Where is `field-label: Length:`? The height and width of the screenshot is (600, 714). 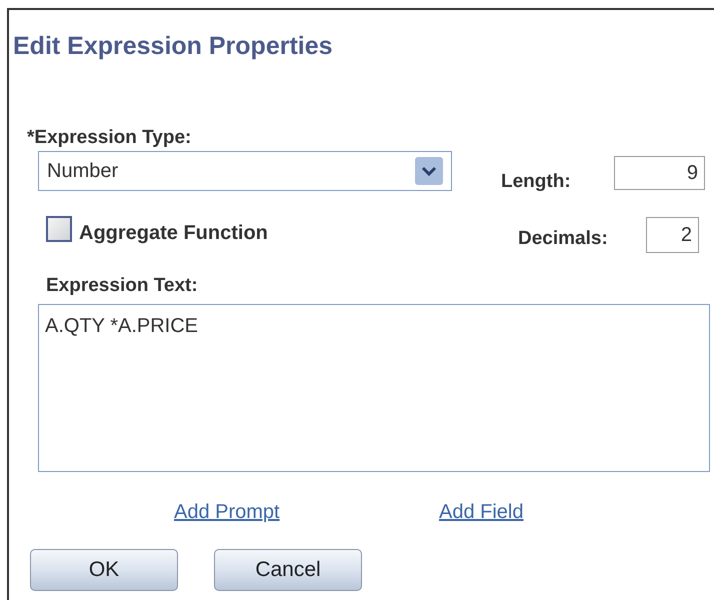 field-label: Length: is located at coordinates (536, 182).